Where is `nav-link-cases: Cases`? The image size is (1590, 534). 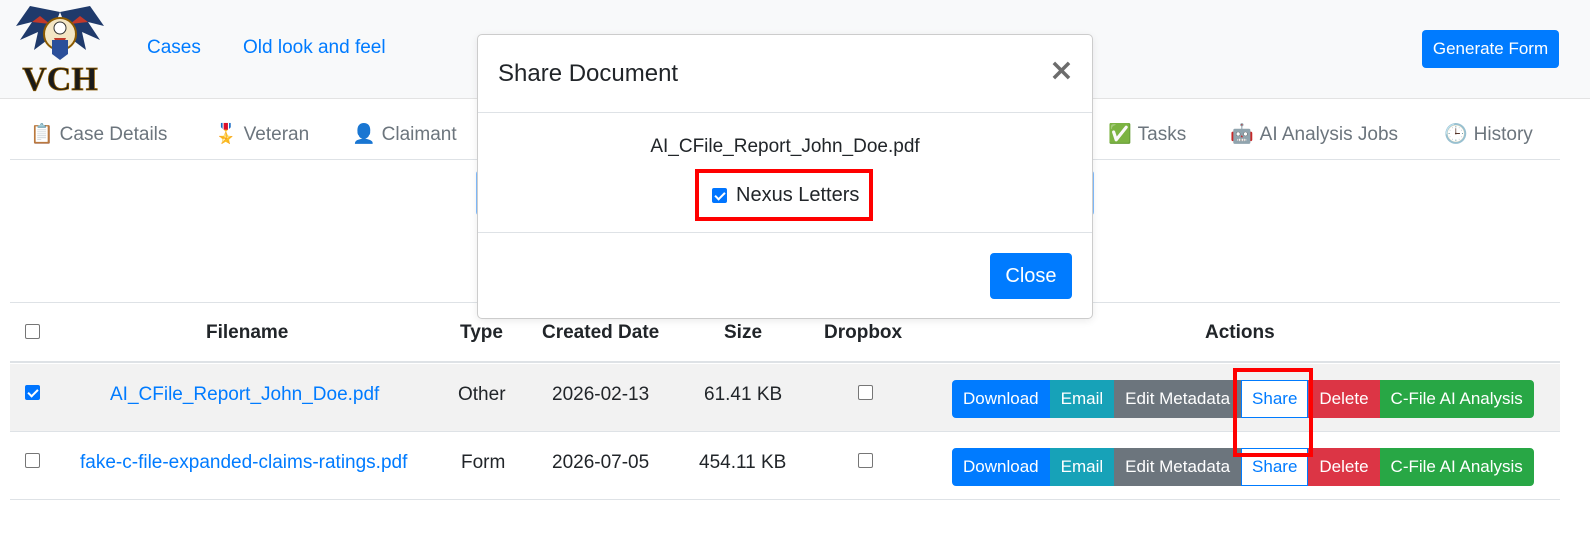 nav-link-cases: Cases is located at coordinates (174, 48).